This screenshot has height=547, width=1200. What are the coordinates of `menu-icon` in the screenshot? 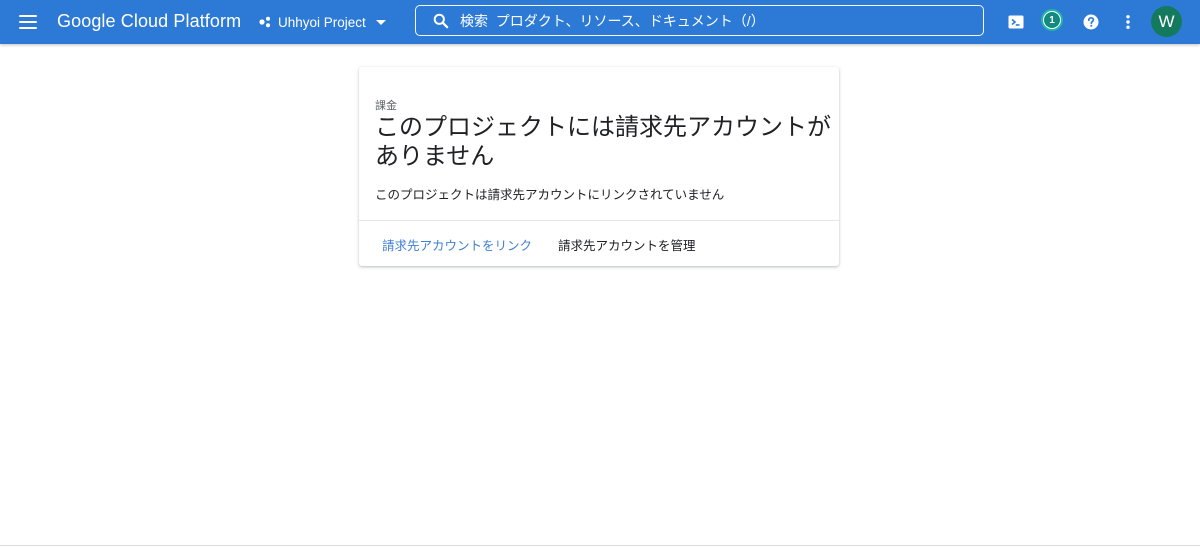 It's located at (28, 22).